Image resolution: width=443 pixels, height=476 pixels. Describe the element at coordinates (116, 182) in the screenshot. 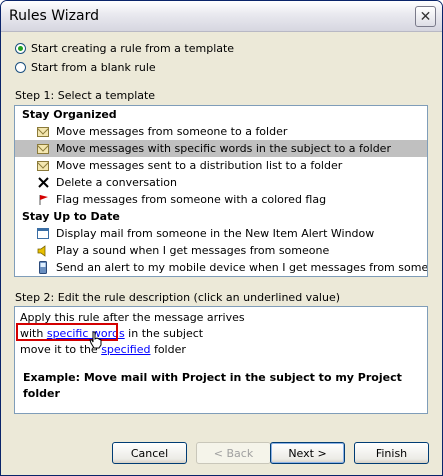

I see `list-item-label: Delete a conversation` at that location.